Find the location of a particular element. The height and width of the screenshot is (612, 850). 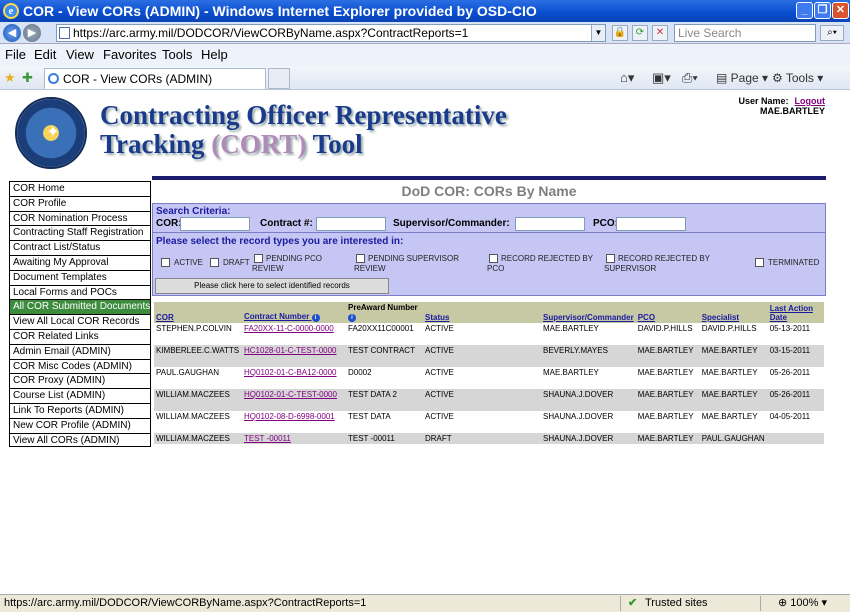

home-icon: ⌂▾ is located at coordinates (627, 78).